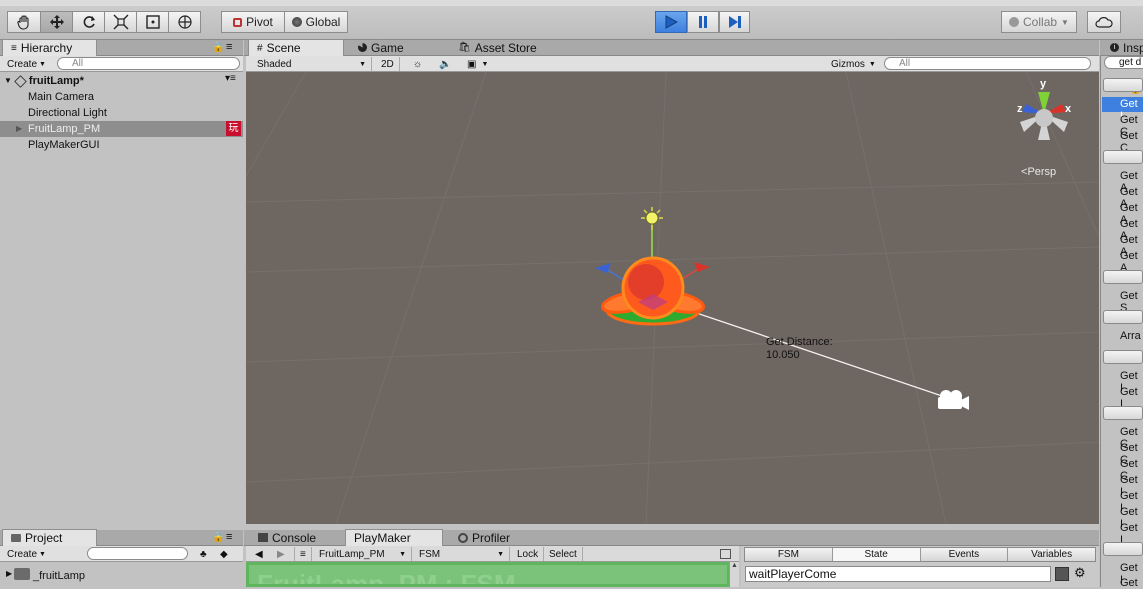 Image resolution: width=1143 pixels, height=589 pixels. Describe the element at coordinates (49, 47) in the screenshot. I see `tab-hierarchy: ≡ Hierarchy` at that location.